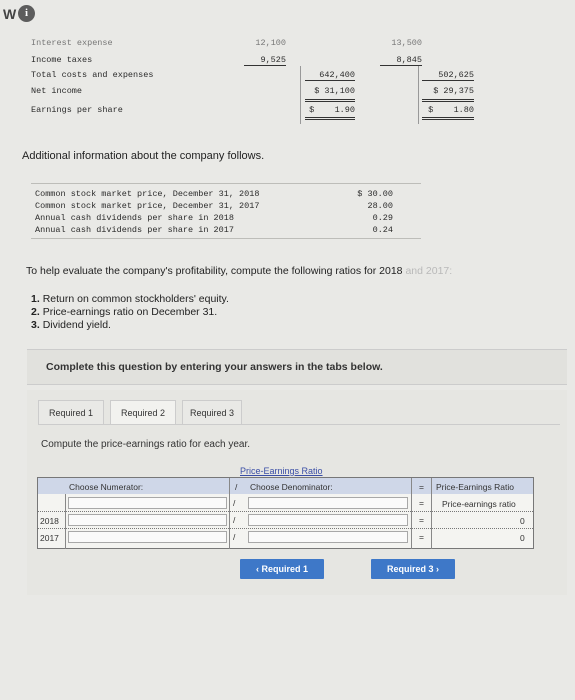 This screenshot has width=575, height=700. What do you see at coordinates (135, 299) in the screenshot?
I see `list-item-text: Return on common stockholders' equity.` at bounding box center [135, 299].